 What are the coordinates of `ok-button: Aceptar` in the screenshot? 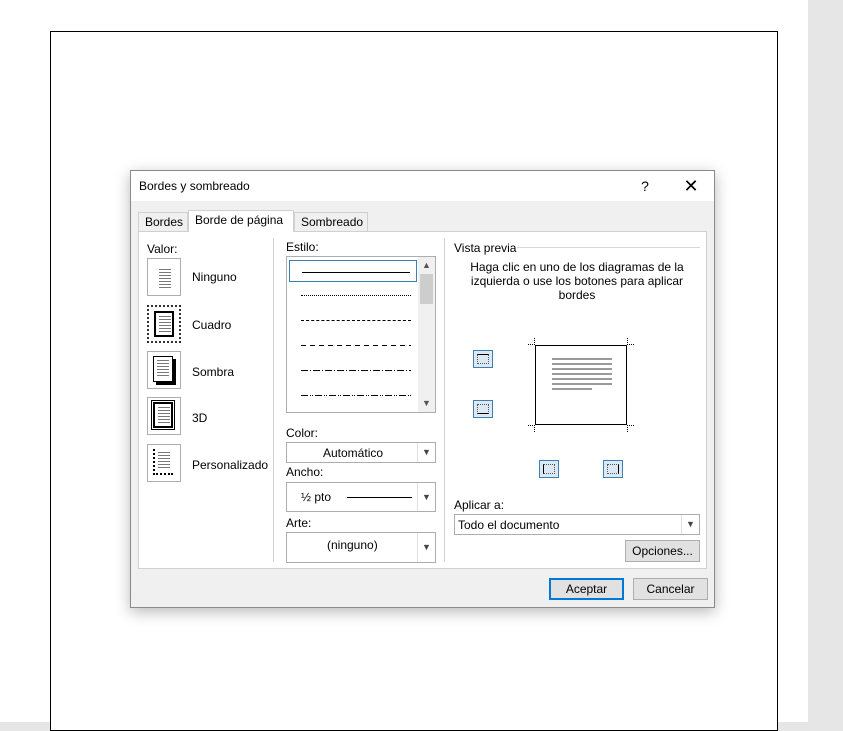 It's located at (586, 589).